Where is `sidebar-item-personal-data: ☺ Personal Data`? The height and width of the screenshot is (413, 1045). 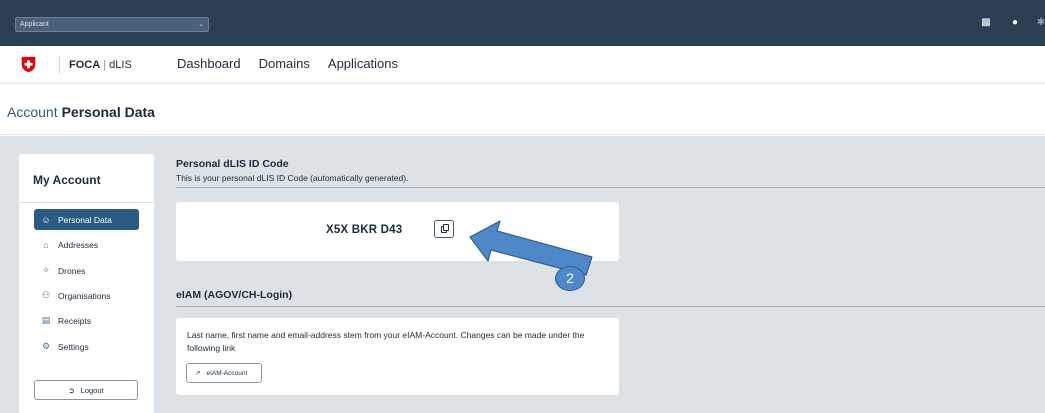
sidebar-item-personal-data: ☺ Personal Data is located at coordinates (86, 219).